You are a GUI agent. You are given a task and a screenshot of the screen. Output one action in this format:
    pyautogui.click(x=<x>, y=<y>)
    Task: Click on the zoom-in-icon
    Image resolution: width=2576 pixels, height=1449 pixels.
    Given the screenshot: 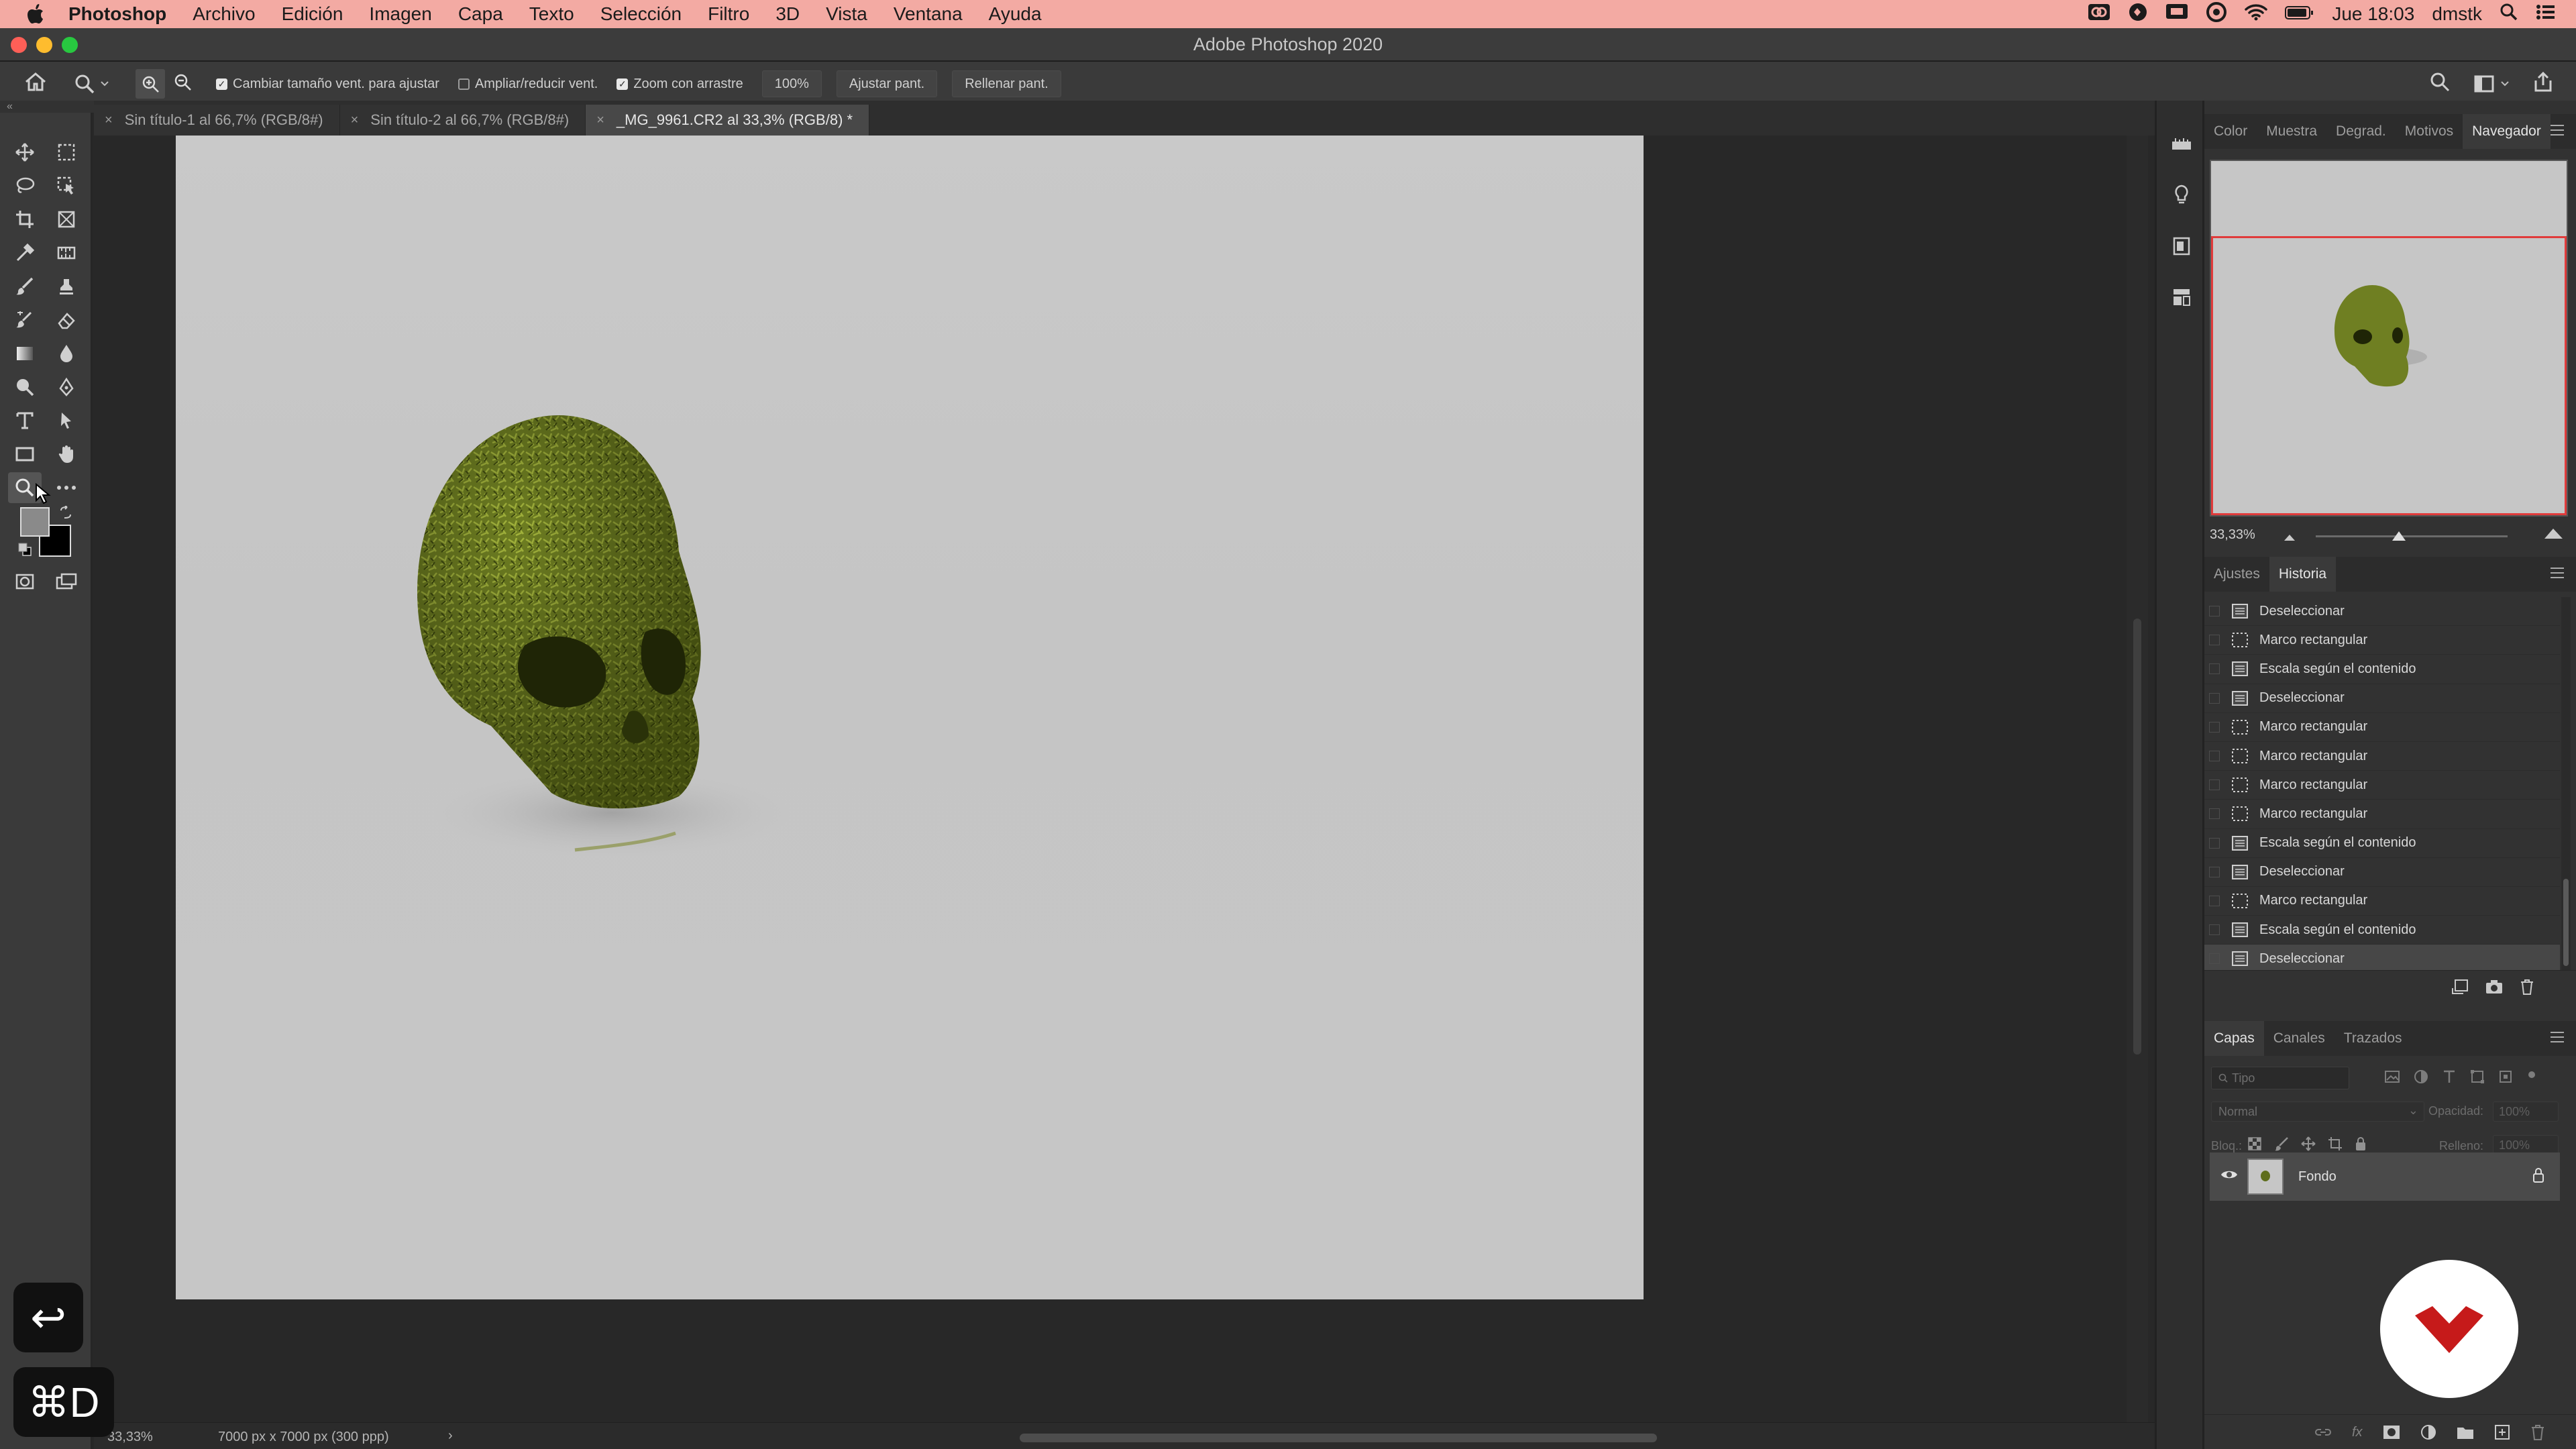 What is the action you would take?
    pyautogui.click(x=150, y=84)
    